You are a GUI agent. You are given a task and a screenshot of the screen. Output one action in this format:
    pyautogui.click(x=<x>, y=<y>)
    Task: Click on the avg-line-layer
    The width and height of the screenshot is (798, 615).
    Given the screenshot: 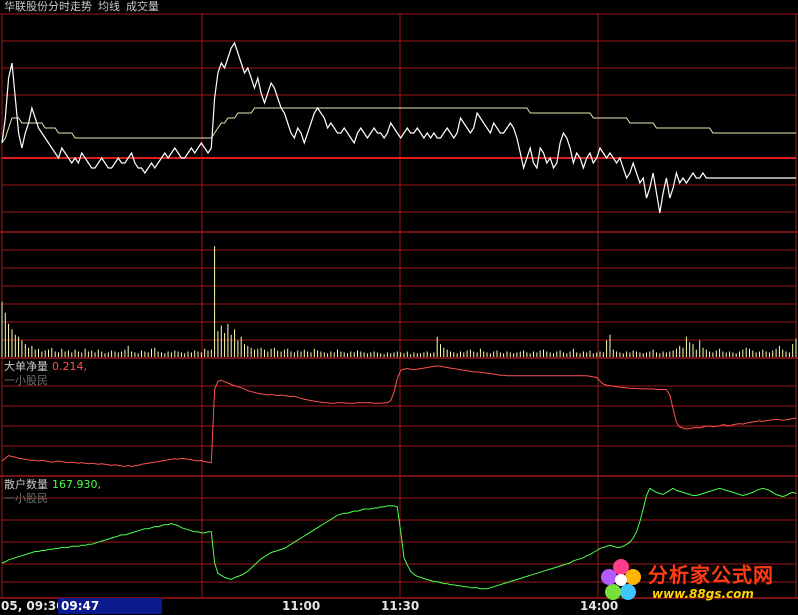 What is the action you would take?
    pyautogui.click(x=398, y=125)
    